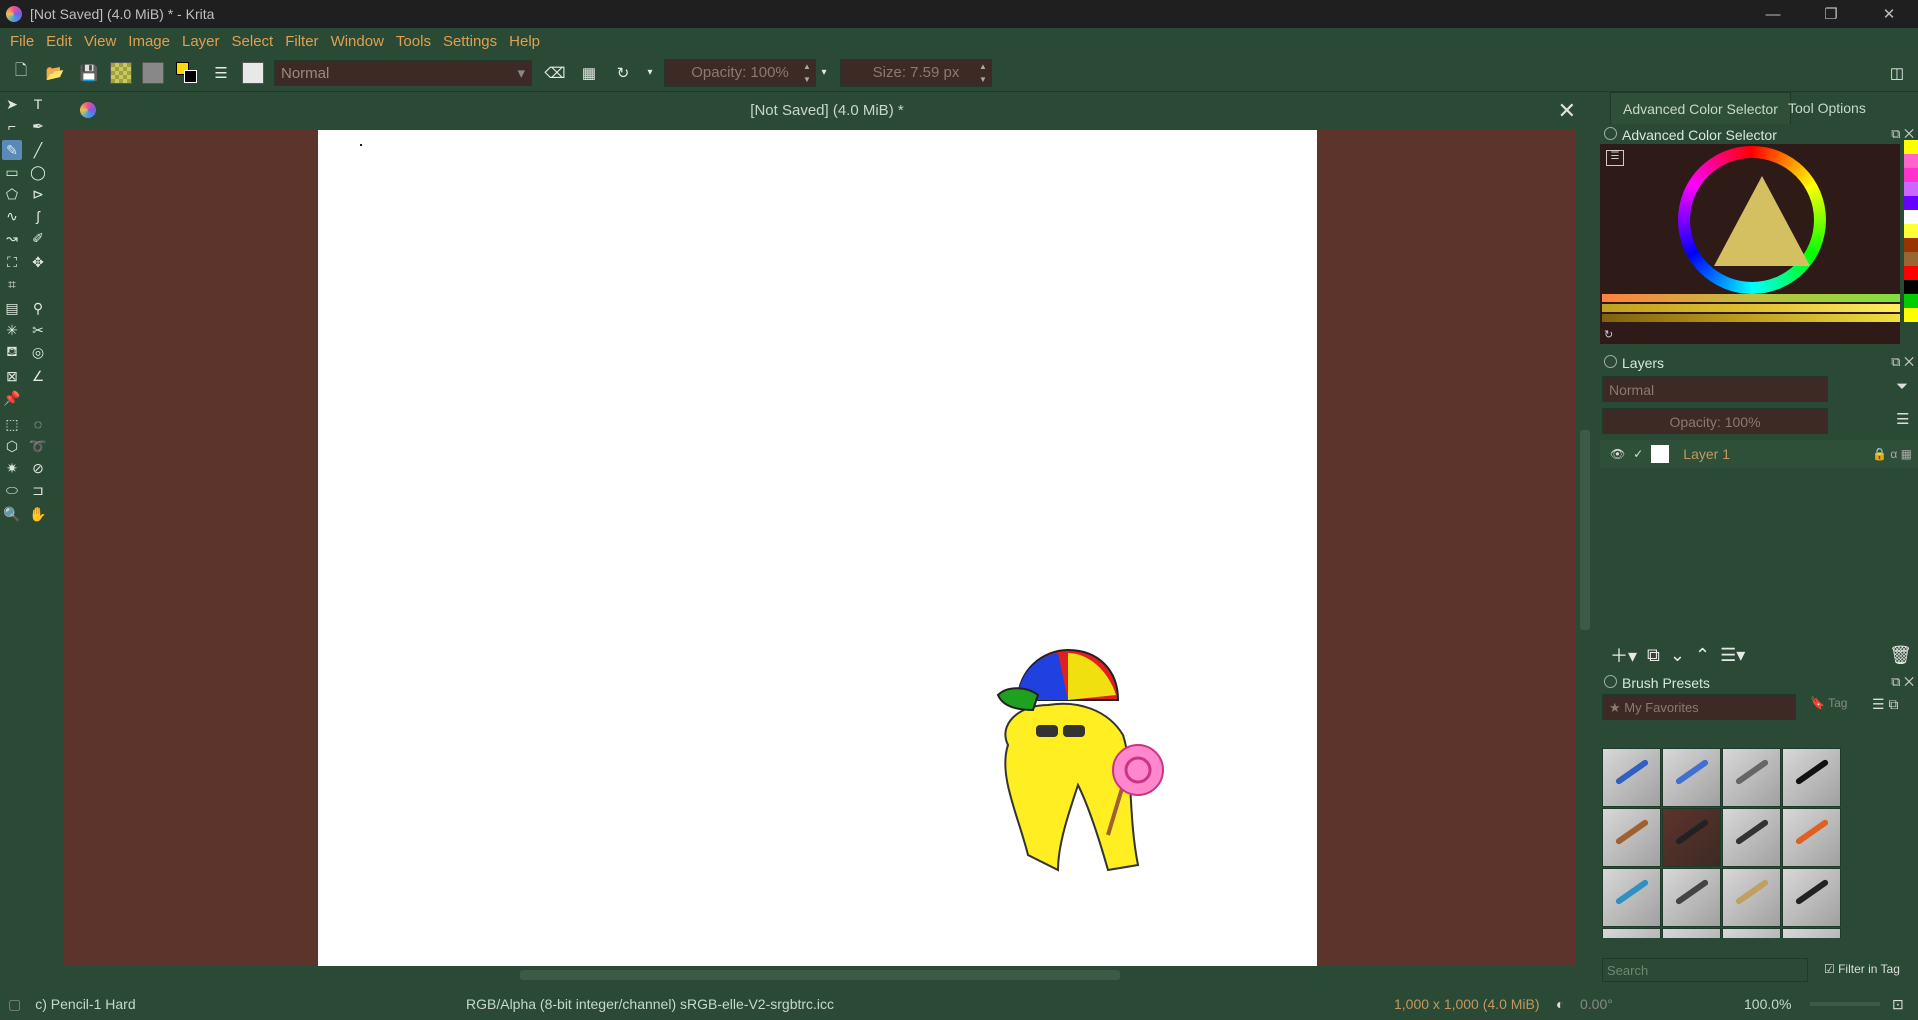 The width and height of the screenshot is (1918, 1020). Describe the element at coordinates (555, 73) in the screenshot. I see `eraser-mode-icon: ⌫` at that location.